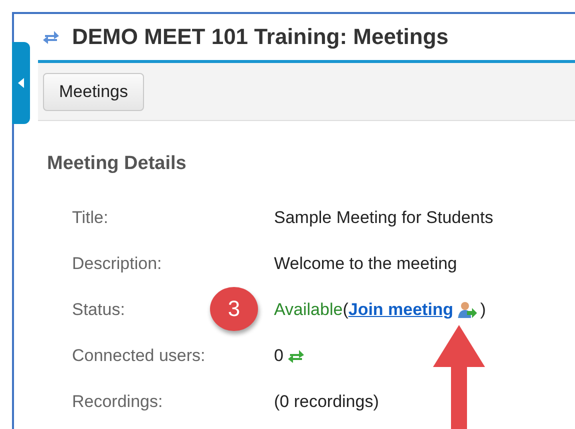 The height and width of the screenshot is (429, 575). I want to click on sync-icon, so click(51, 37).